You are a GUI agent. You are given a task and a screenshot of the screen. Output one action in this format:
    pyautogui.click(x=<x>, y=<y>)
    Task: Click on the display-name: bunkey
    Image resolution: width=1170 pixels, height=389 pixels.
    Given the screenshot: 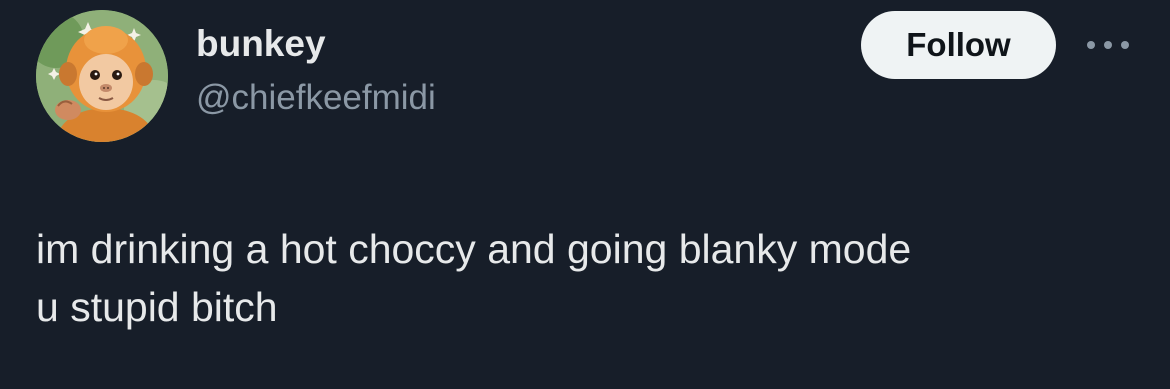 What is the action you would take?
    pyautogui.click(x=316, y=44)
    